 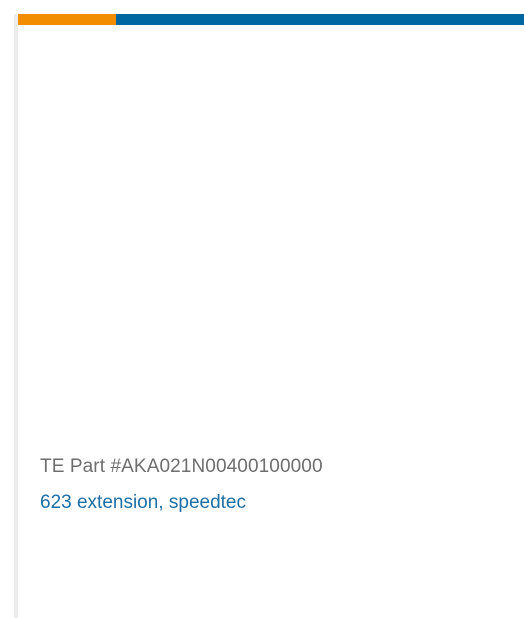 I want to click on accent-bar, so click(x=271, y=19).